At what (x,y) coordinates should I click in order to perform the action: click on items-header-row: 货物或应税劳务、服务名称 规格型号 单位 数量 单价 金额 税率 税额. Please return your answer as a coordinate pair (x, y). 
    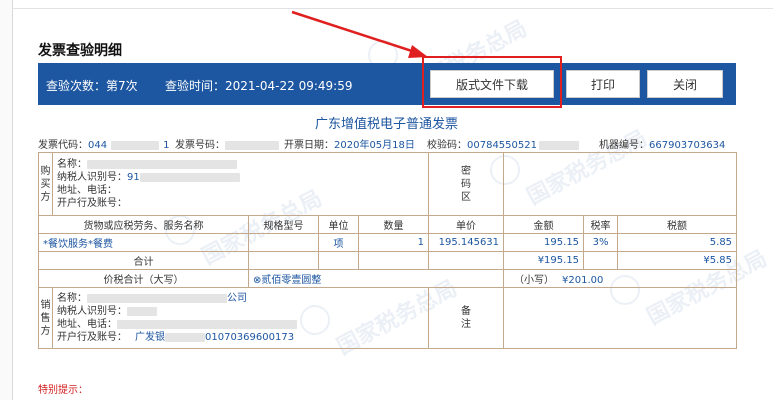
    Looking at the image, I should click on (388, 224).